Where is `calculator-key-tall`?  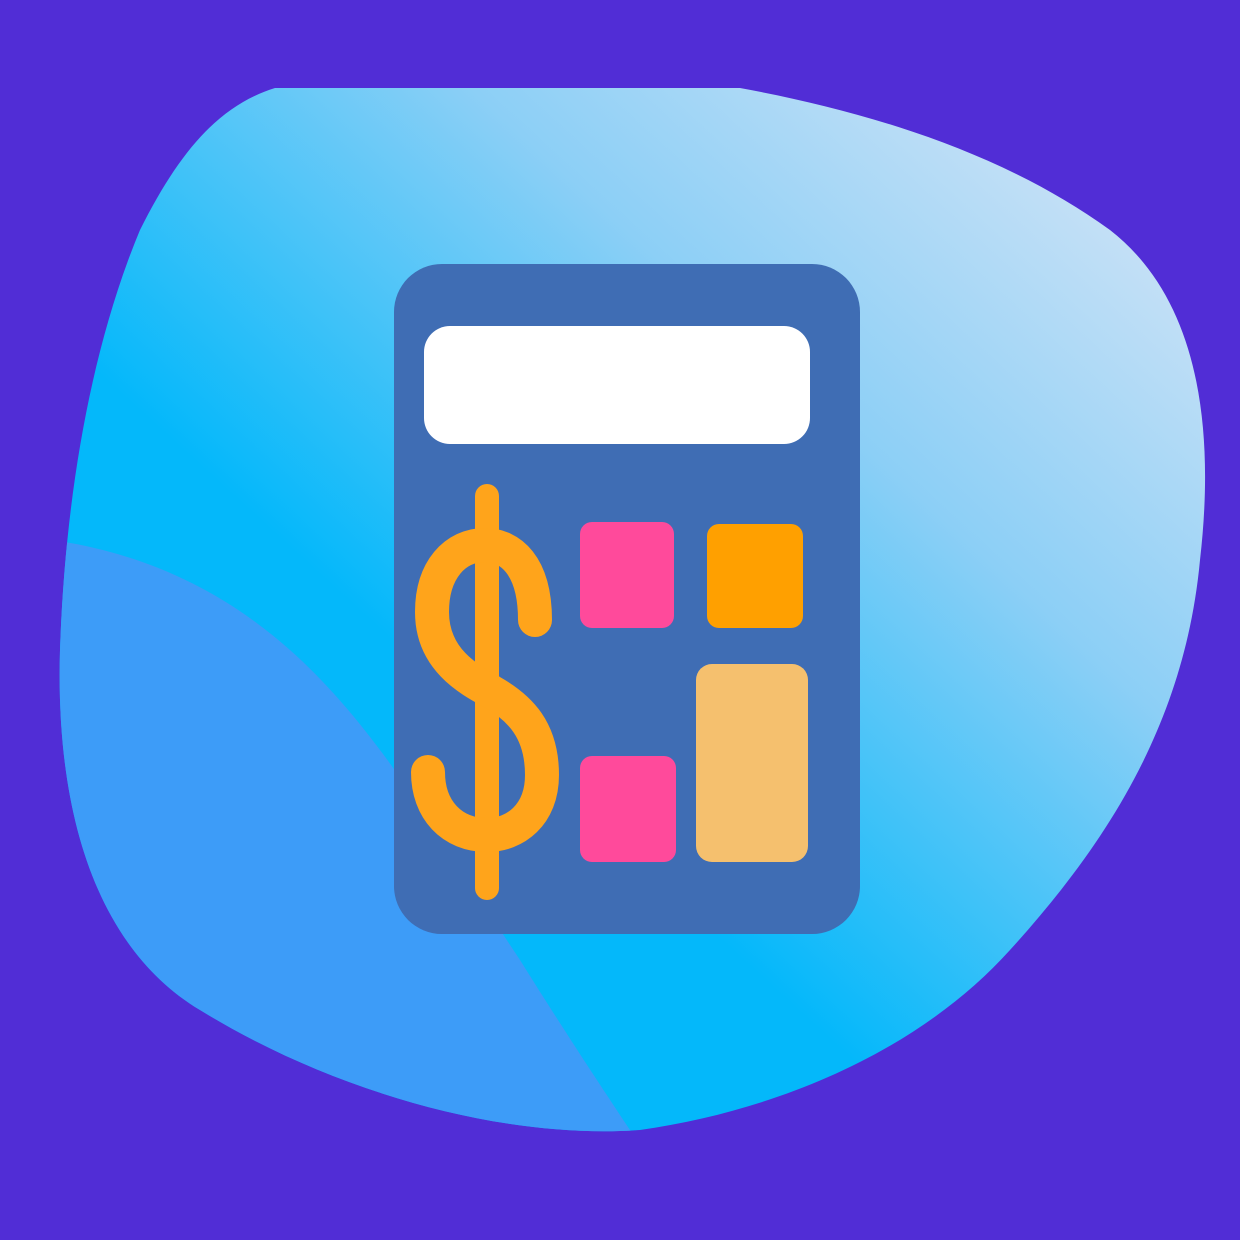
calculator-key-tall is located at coordinates (752, 763).